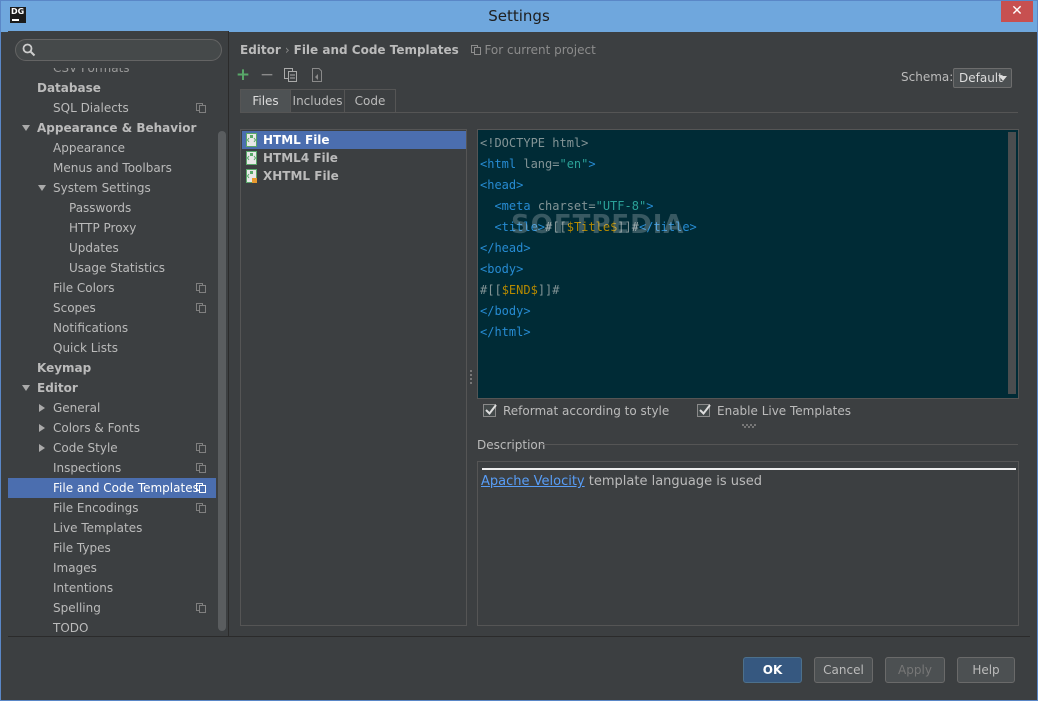 Image resolution: width=1038 pixels, height=701 pixels. I want to click on sidebar-item-usage-statistics: Usage Statistics, so click(112, 268).